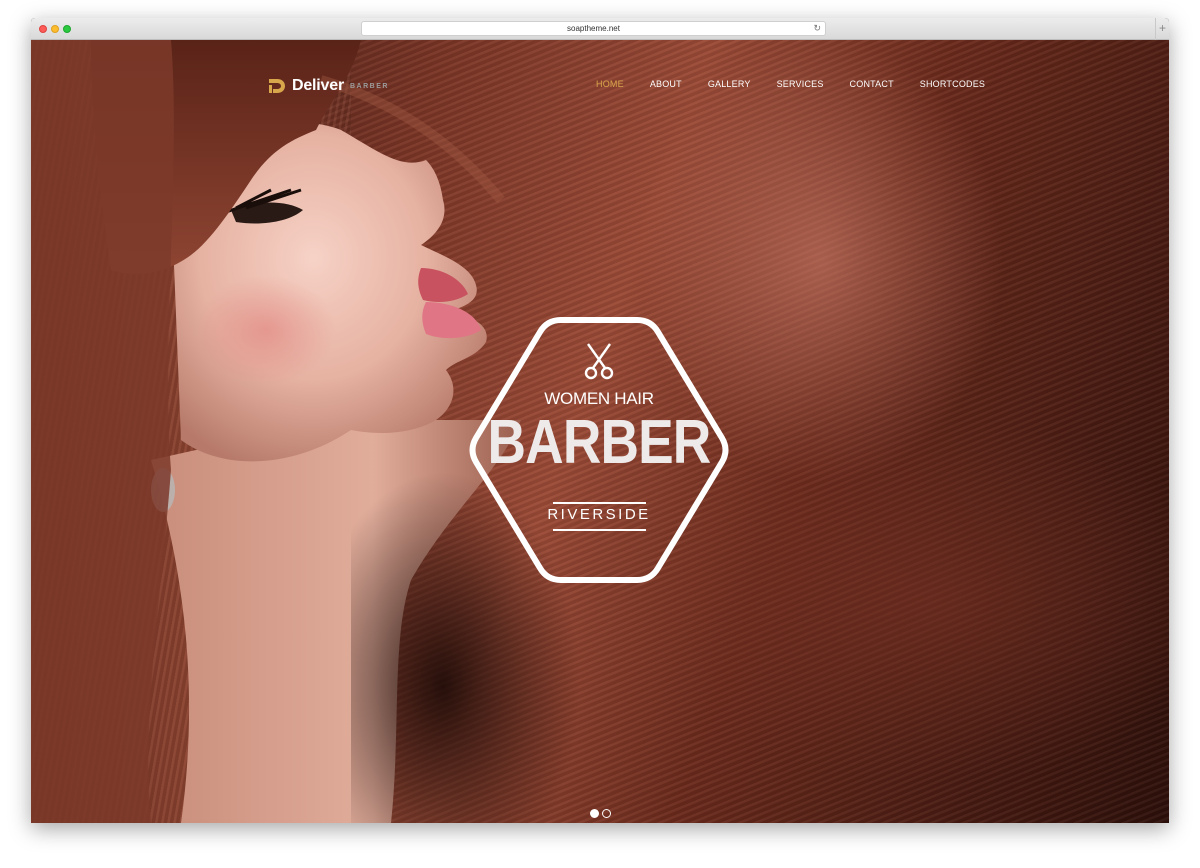  Describe the element at coordinates (800, 84) in the screenshot. I see `nav-item-services: SERVICES` at that location.